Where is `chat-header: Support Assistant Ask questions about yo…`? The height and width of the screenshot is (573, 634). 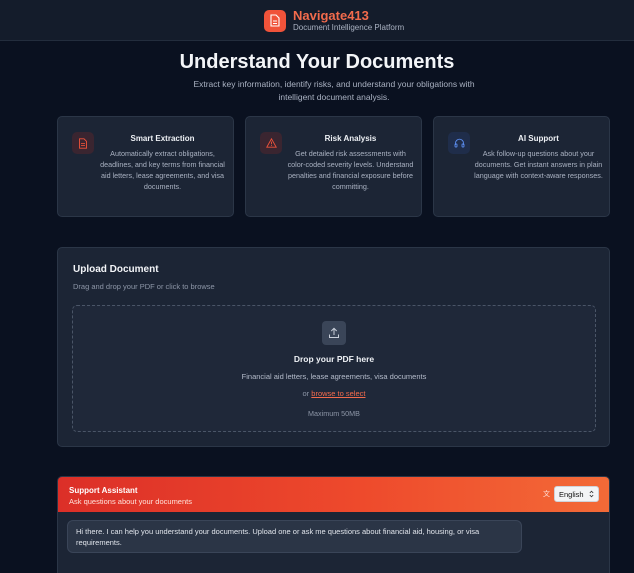 chat-header: Support Assistant Ask questions about yo… is located at coordinates (333, 494).